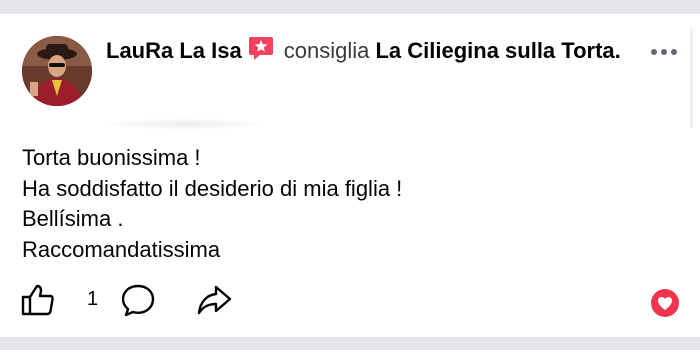 The width and height of the screenshot is (700, 350). I want to click on share-button, so click(215, 302).